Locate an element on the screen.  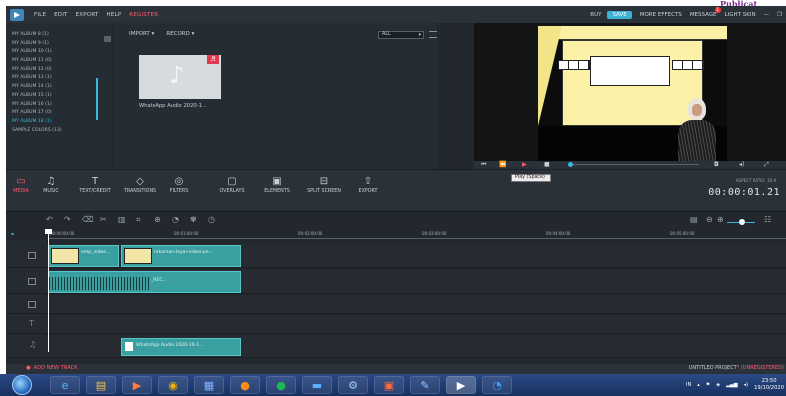
messages-label: MESSAGE is located at coordinates (703, 14).